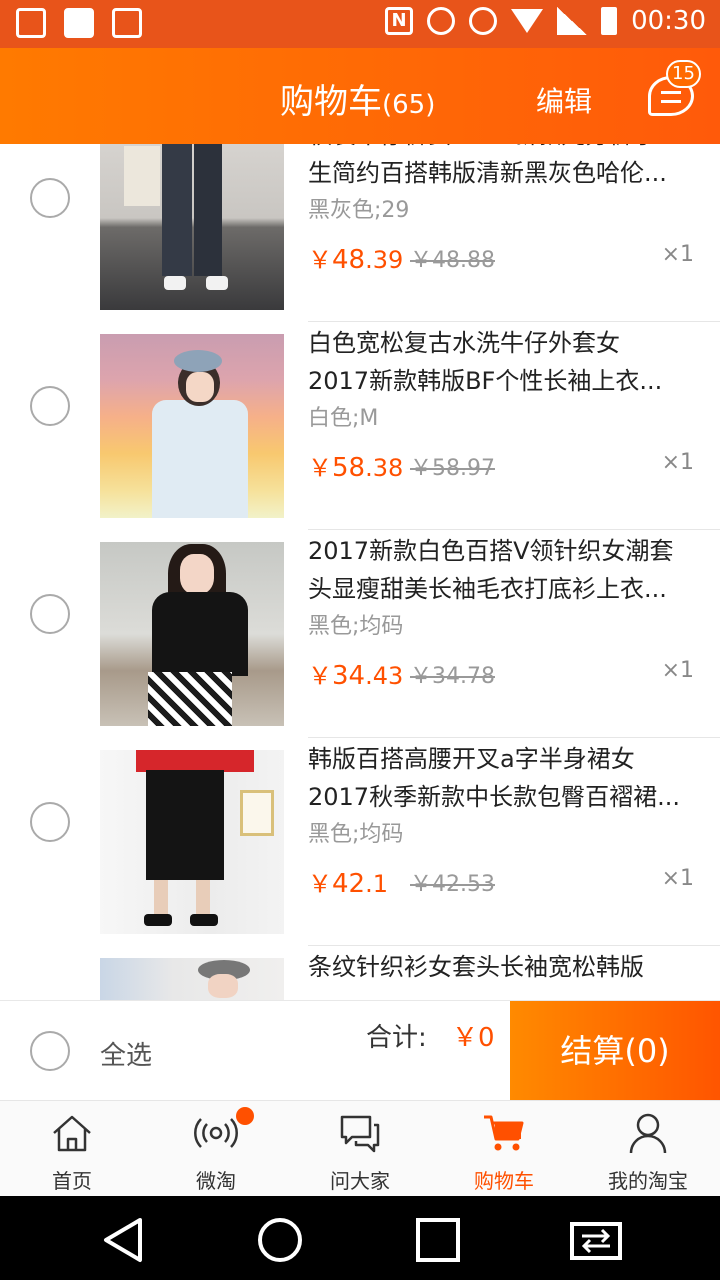 The width and height of the screenshot is (720, 1280). I want to click on tab-profile: 我的淘宝, so click(648, 1149).